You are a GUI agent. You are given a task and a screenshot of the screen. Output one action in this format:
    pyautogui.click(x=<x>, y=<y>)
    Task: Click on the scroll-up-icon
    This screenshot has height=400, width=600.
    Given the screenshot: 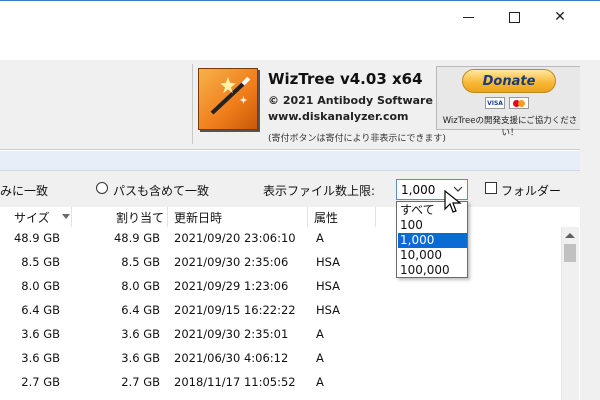 What is the action you would take?
    pyautogui.click(x=570, y=235)
    